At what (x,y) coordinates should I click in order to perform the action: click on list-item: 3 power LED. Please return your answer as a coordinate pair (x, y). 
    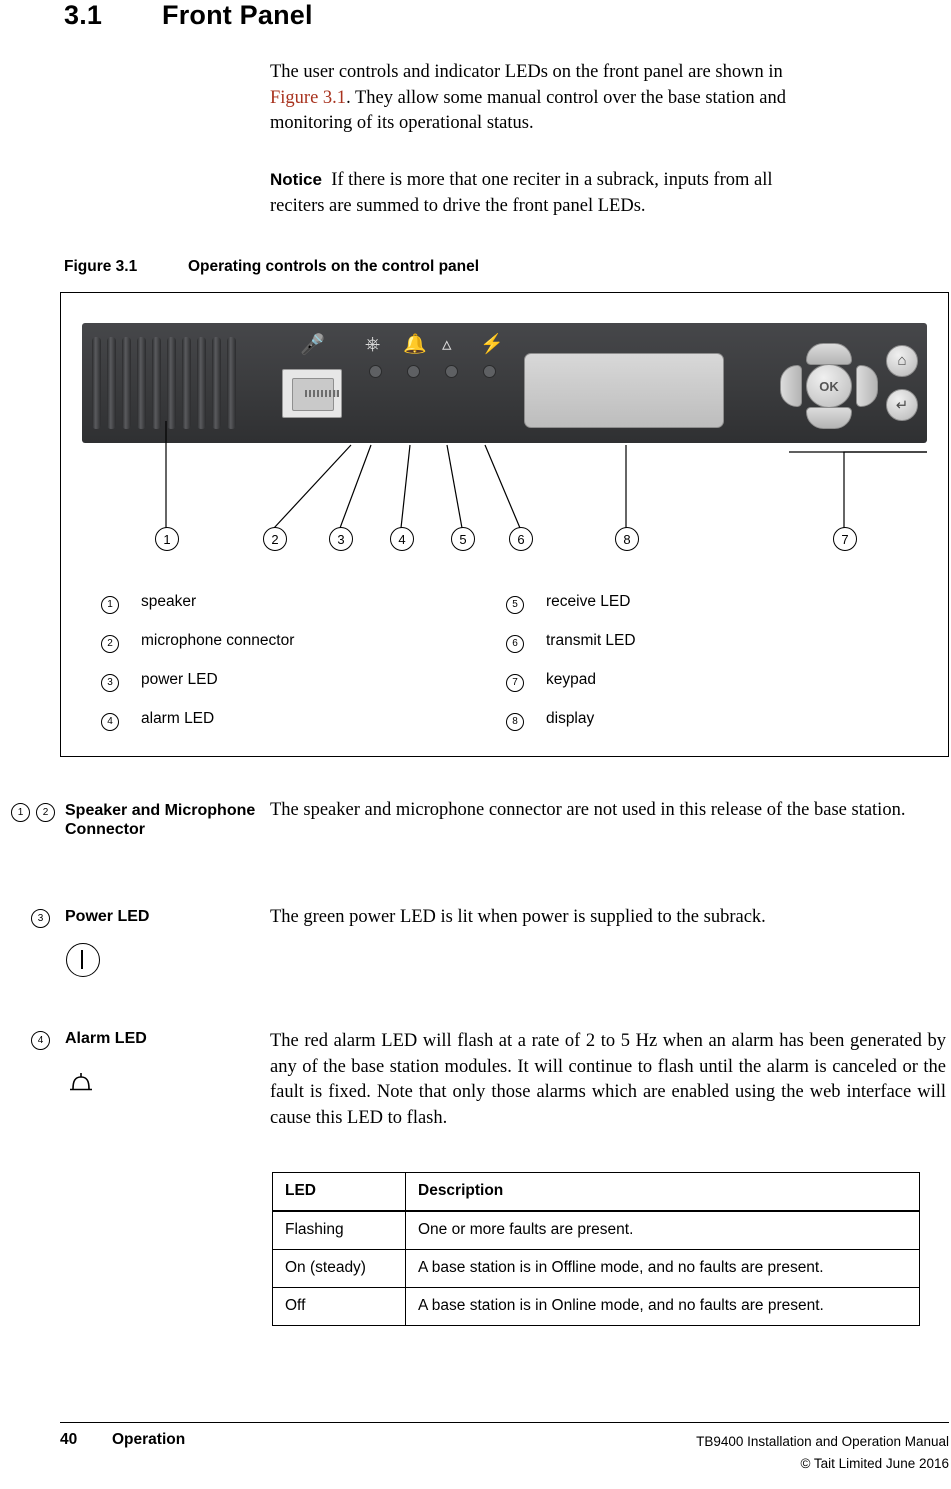
    Looking at the image, I should click on (303, 681).